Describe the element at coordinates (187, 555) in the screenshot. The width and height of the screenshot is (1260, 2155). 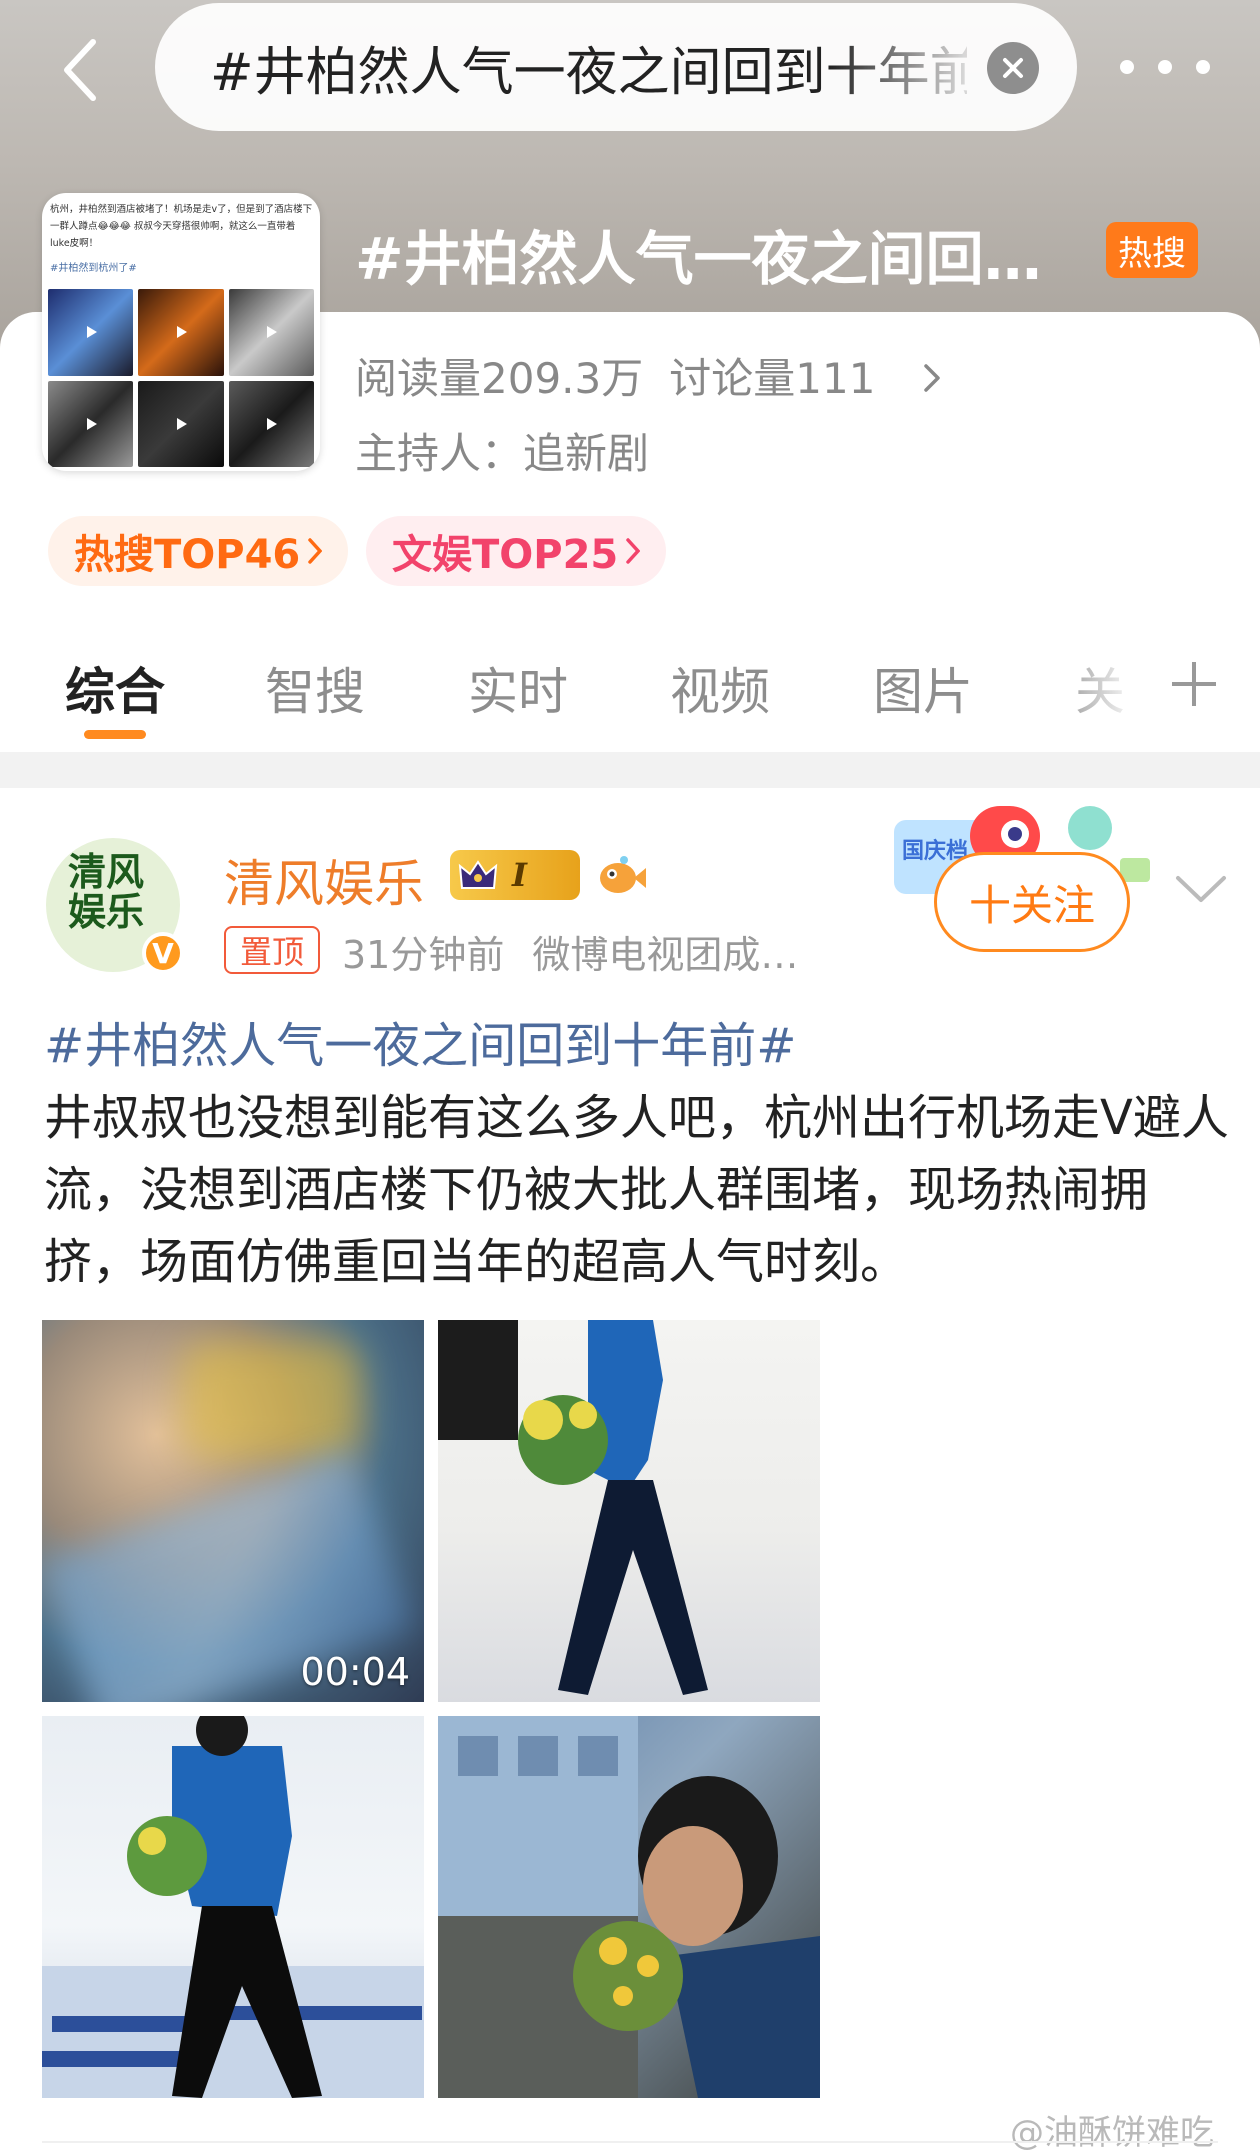
I see `hot-search-rank-label: 热搜TOP46` at that location.